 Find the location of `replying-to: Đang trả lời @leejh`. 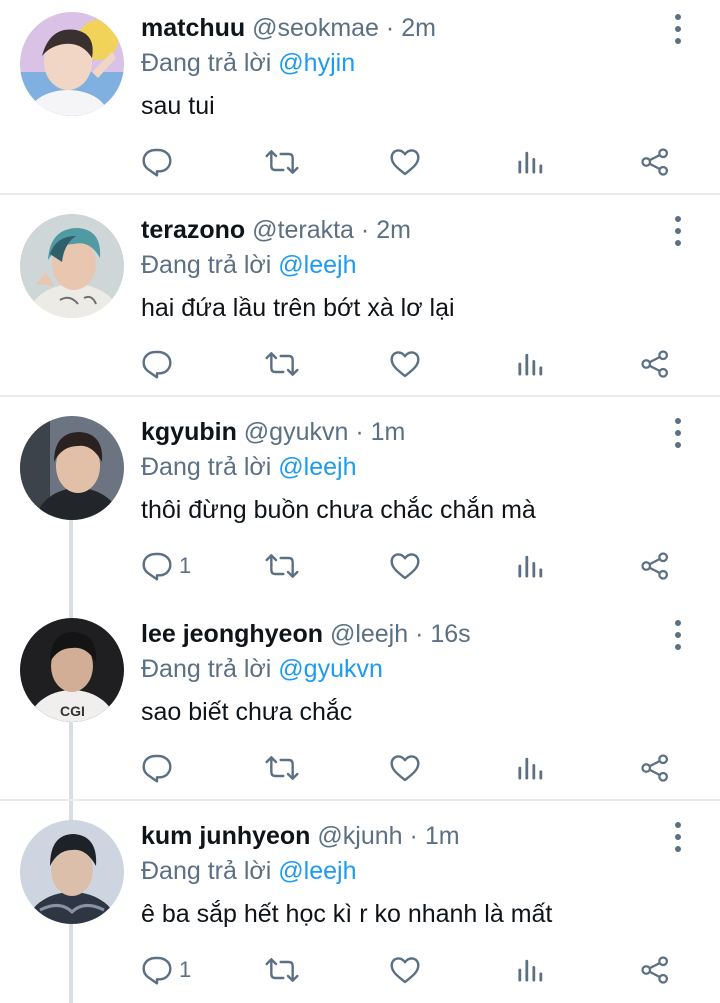

replying-to: Đang trả lời @leejh is located at coordinates (249, 467).